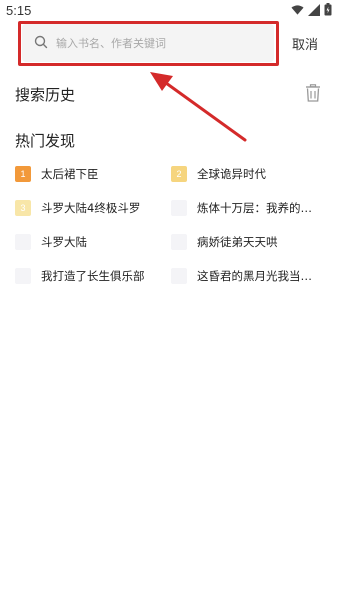  What do you see at coordinates (23, 276) in the screenshot?
I see `rank-badge: 7` at bounding box center [23, 276].